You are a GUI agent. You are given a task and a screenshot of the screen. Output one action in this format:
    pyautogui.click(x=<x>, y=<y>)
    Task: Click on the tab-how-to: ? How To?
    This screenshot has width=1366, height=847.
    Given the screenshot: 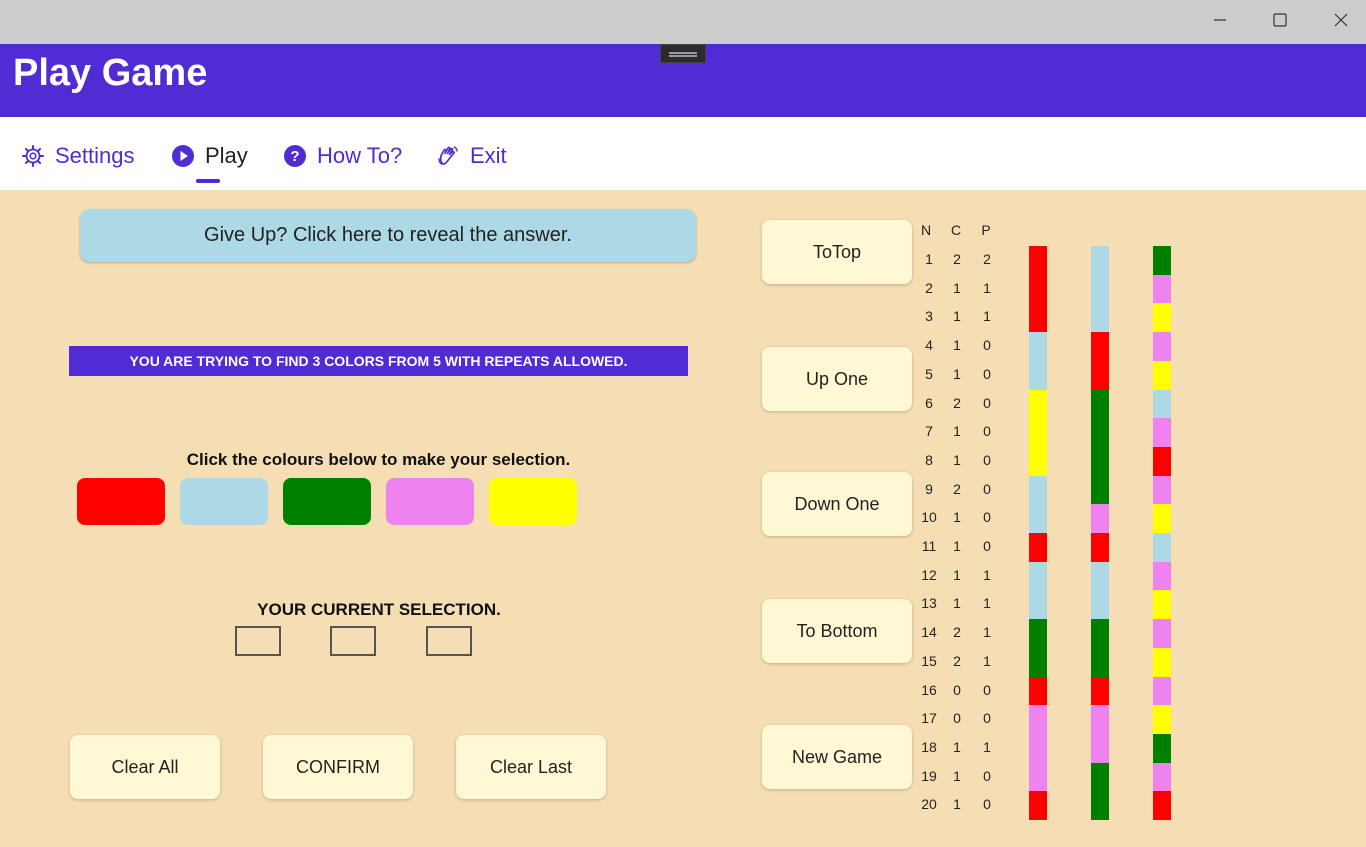 What is the action you would take?
    pyautogui.click(x=342, y=156)
    